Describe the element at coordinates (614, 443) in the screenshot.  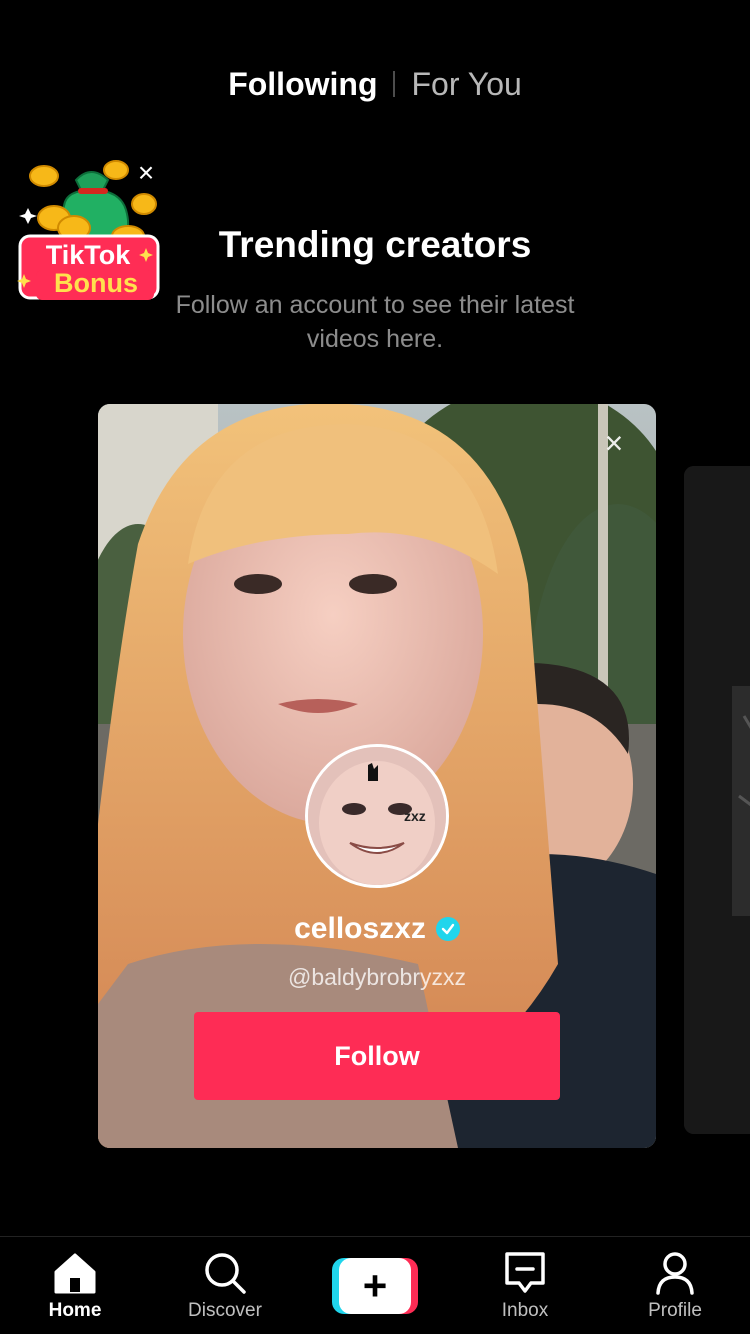
I see `card-close-icon: ×` at that location.